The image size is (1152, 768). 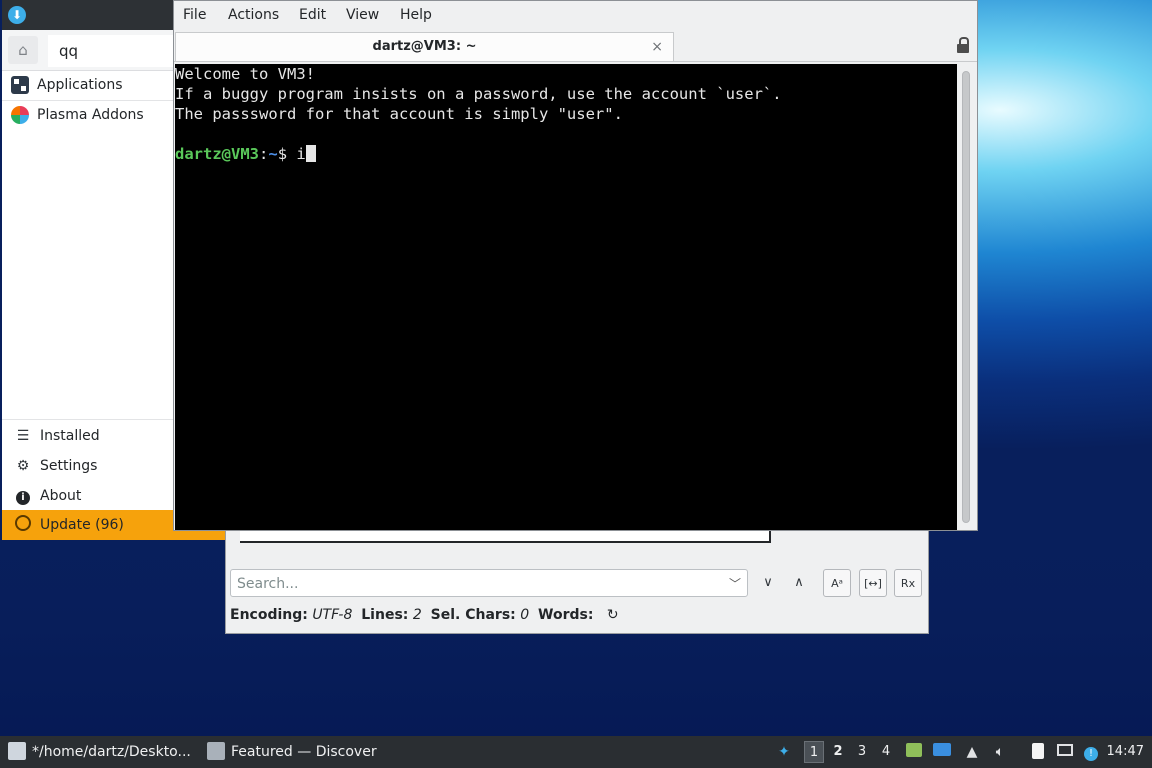 I want to click on category-applications: Applications, so click(x=88, y=85).